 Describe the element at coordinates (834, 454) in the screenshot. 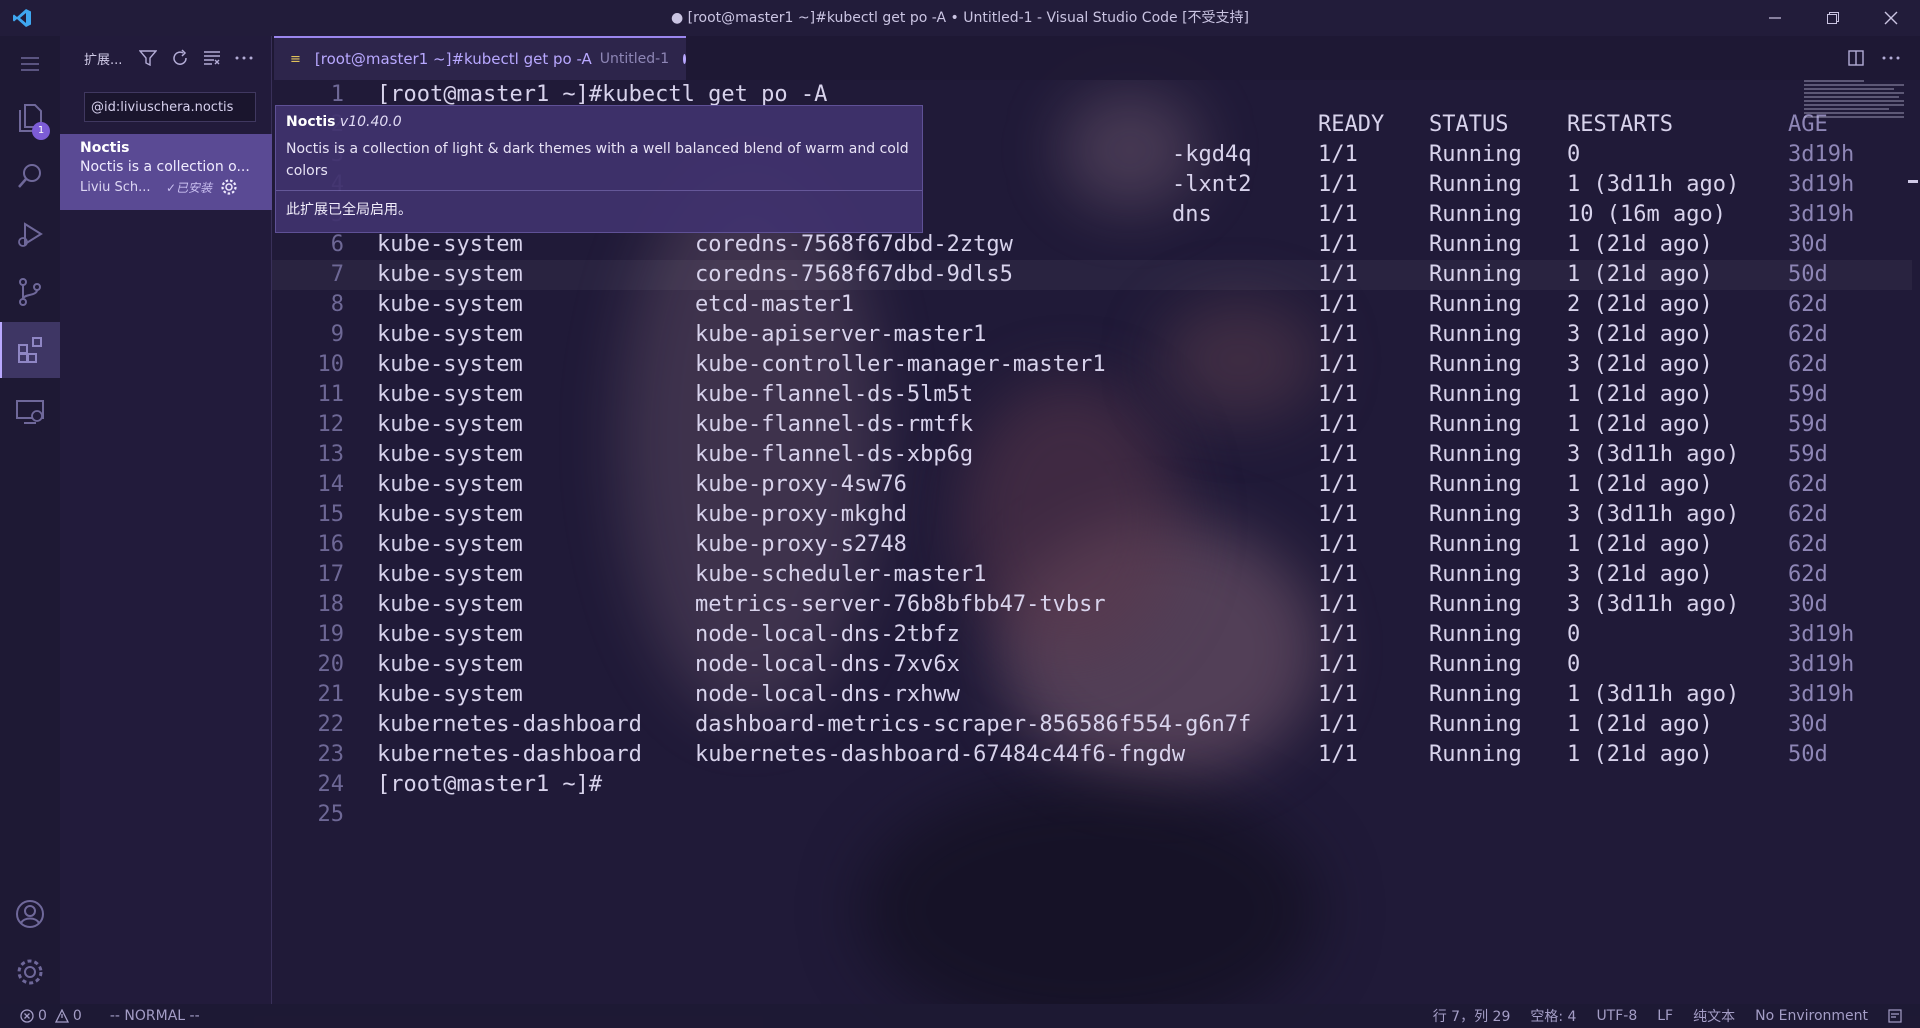

I see `output-cell: kube-flannel-ds-xbp6g` at that location.